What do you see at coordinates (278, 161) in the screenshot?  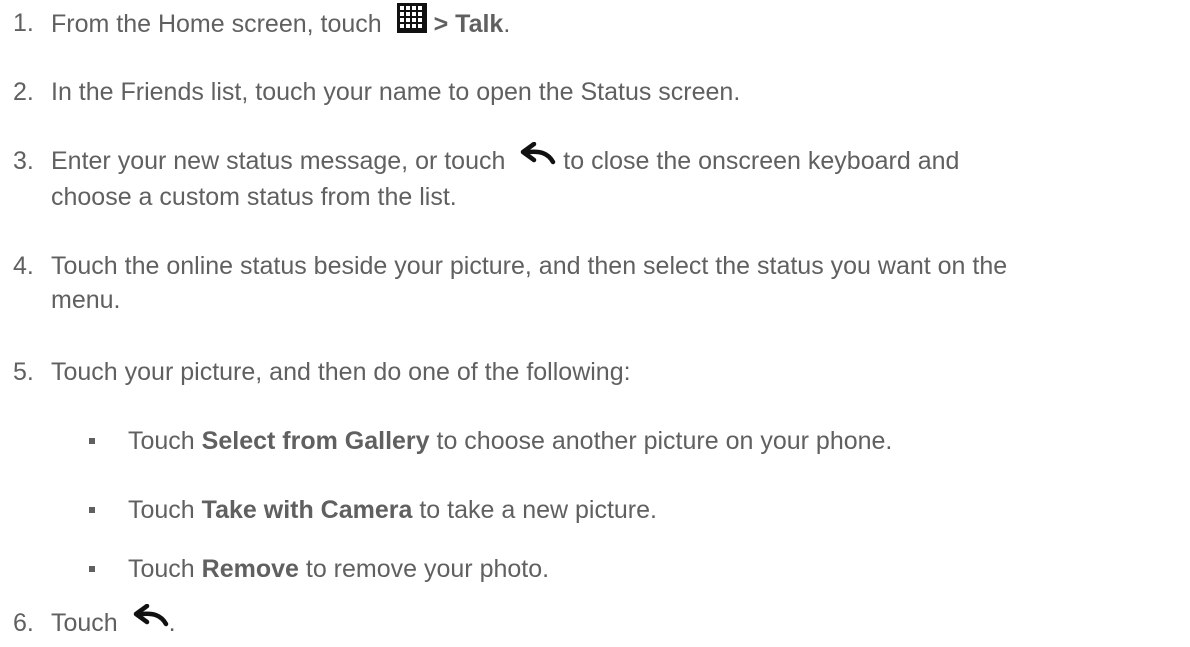 I see `step-text-pre: Enter your new status message, or touch` at bounding box center [278, 161].